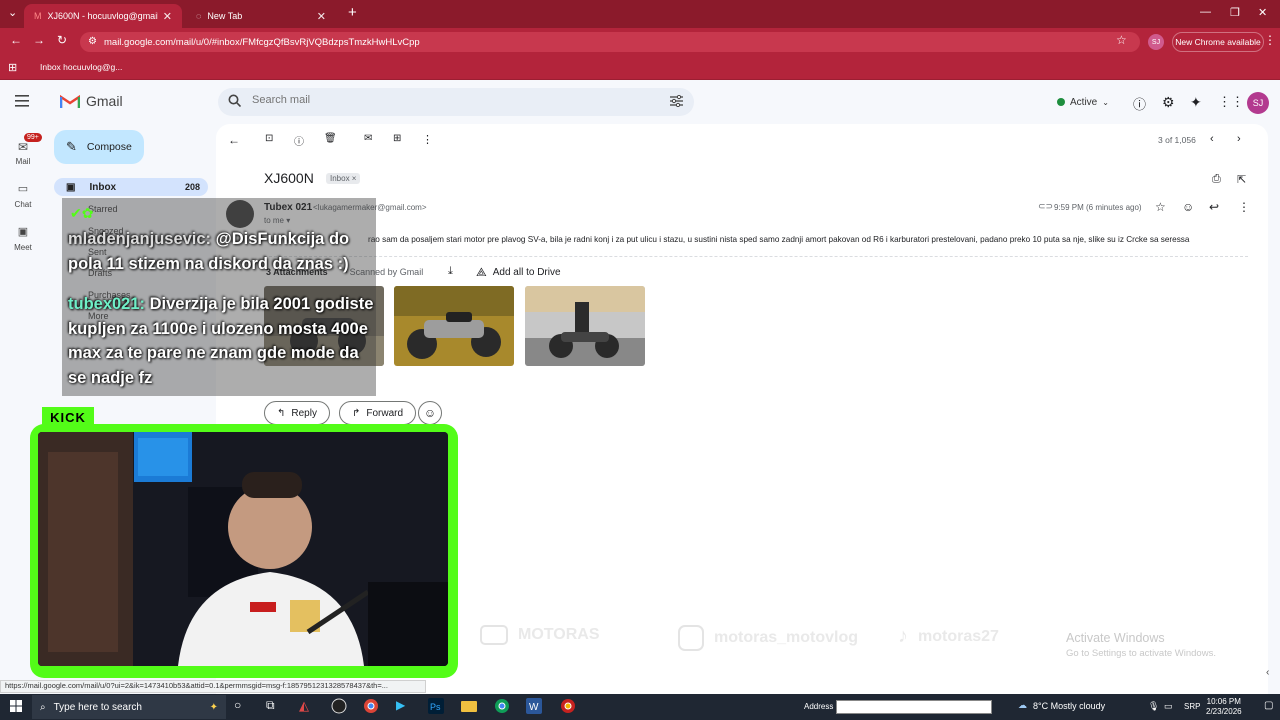  Describe the element at coordinates (12, 12) in the screenshot. I see `tab-search-icon: ⌄` at that location.